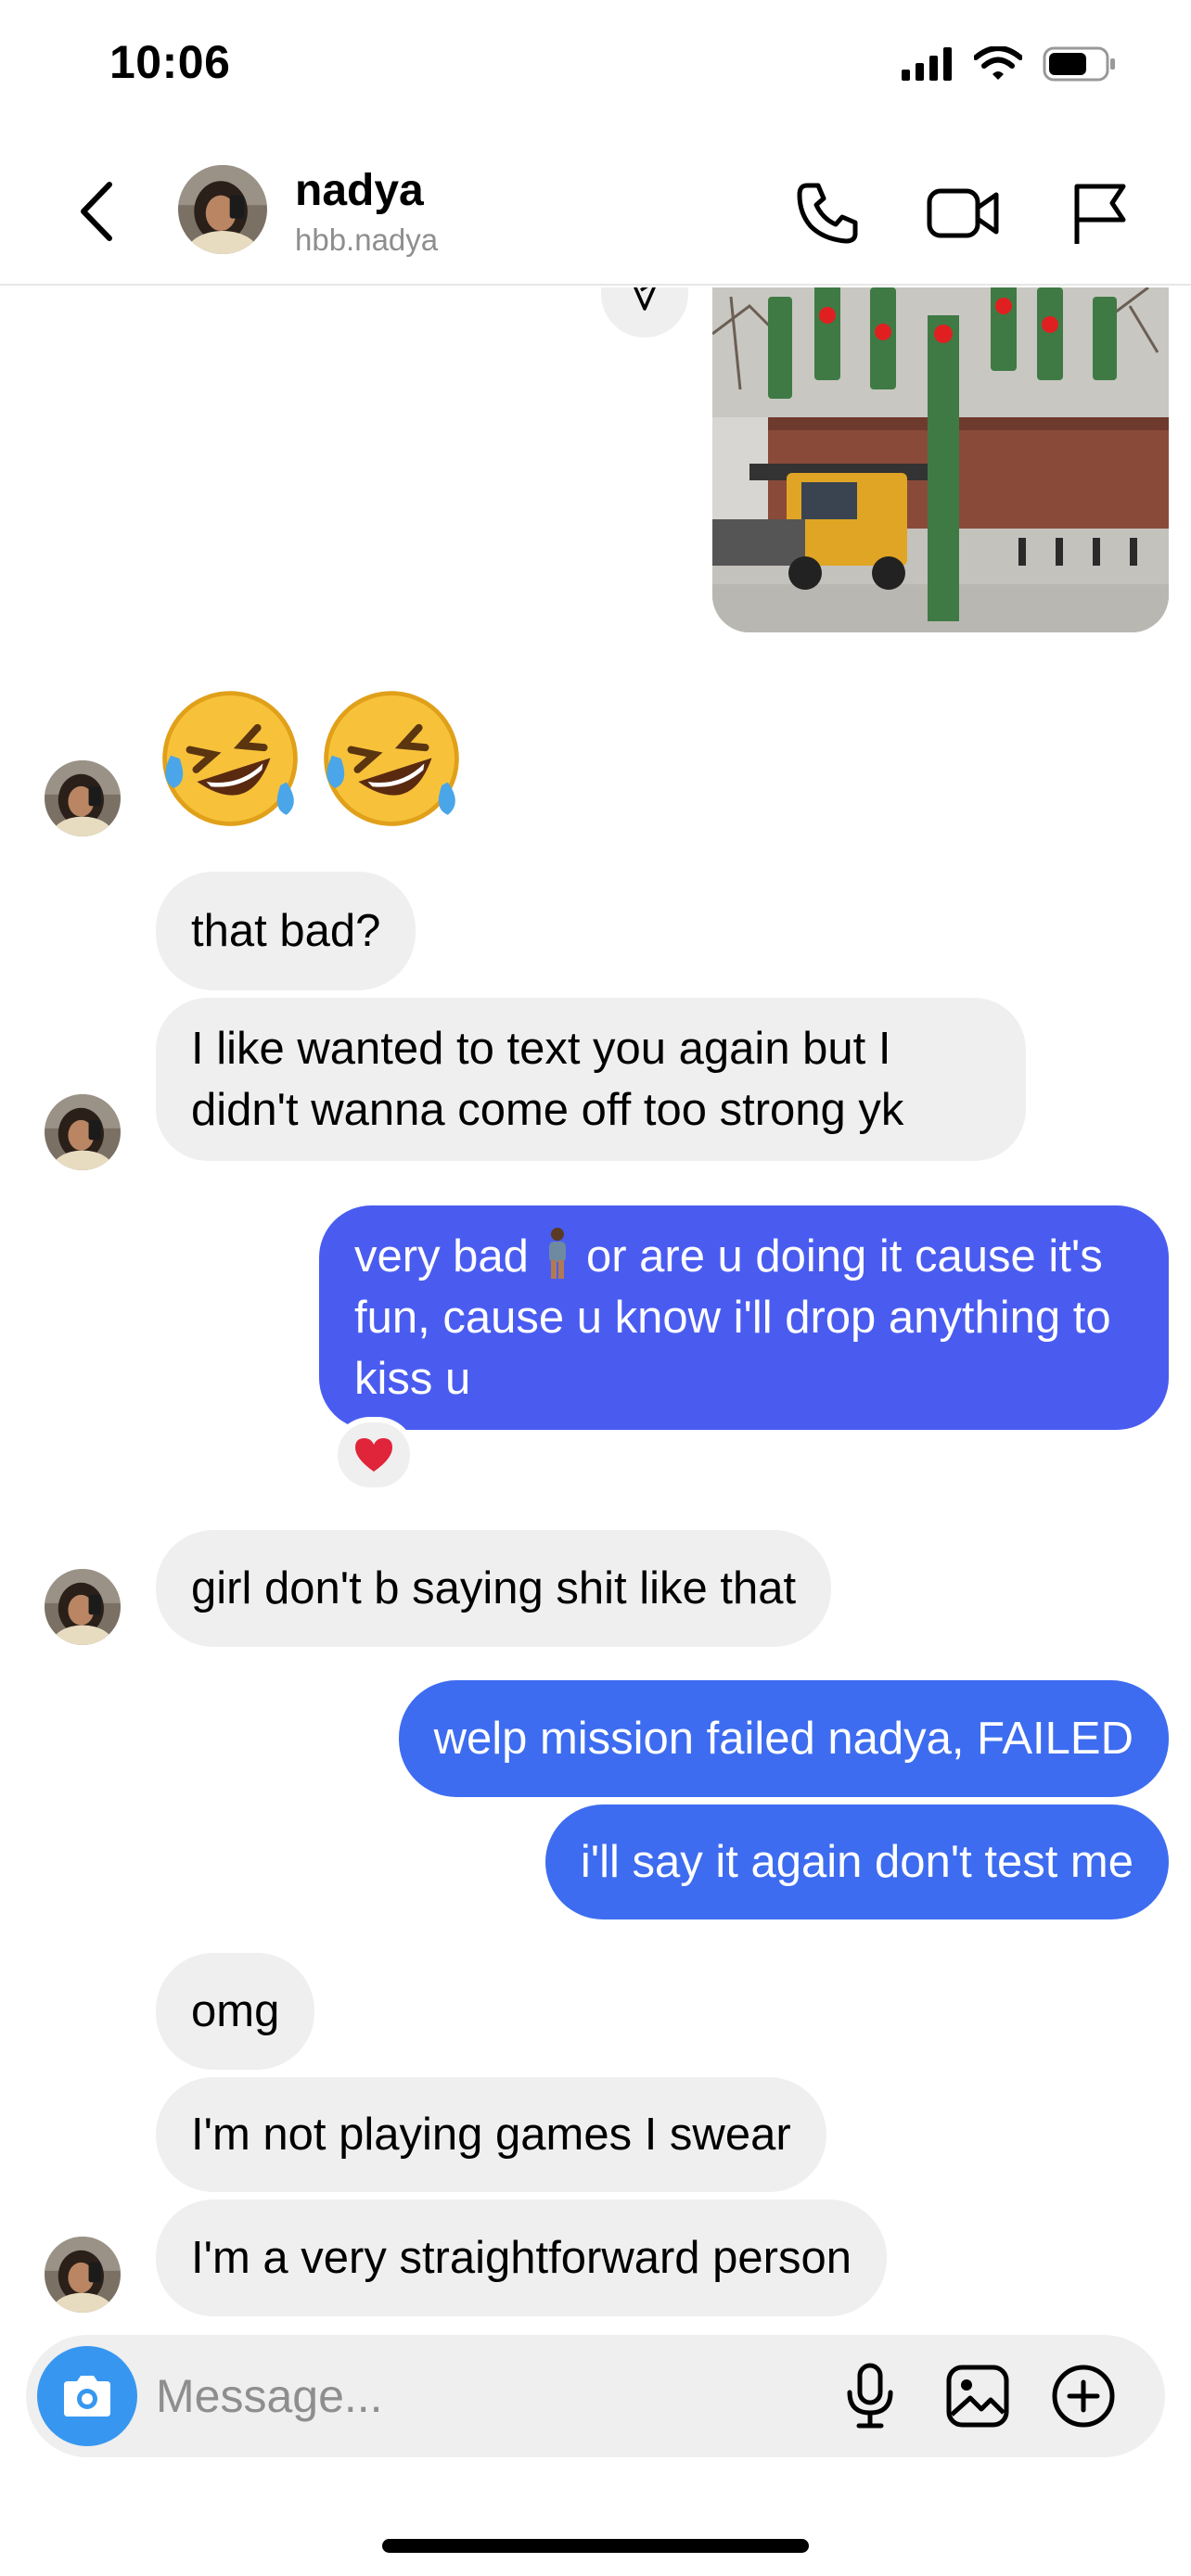 This screenshot has width=1191, height=2576. I want to click on call-button, so click(827, 213).